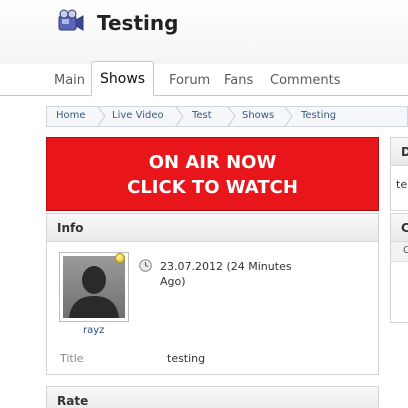 This screenshot has height=408, width=408. Describe the element at coordinates (189, 80) in the screenshot. I see `tab-forum: Forum` at that location.